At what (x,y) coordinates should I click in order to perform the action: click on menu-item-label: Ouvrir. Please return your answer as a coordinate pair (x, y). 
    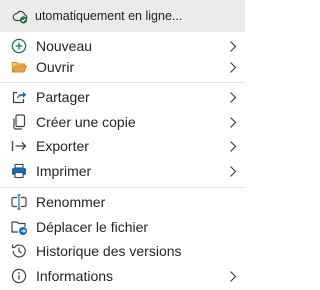
    Looking at the image, I should click on (55, 67).